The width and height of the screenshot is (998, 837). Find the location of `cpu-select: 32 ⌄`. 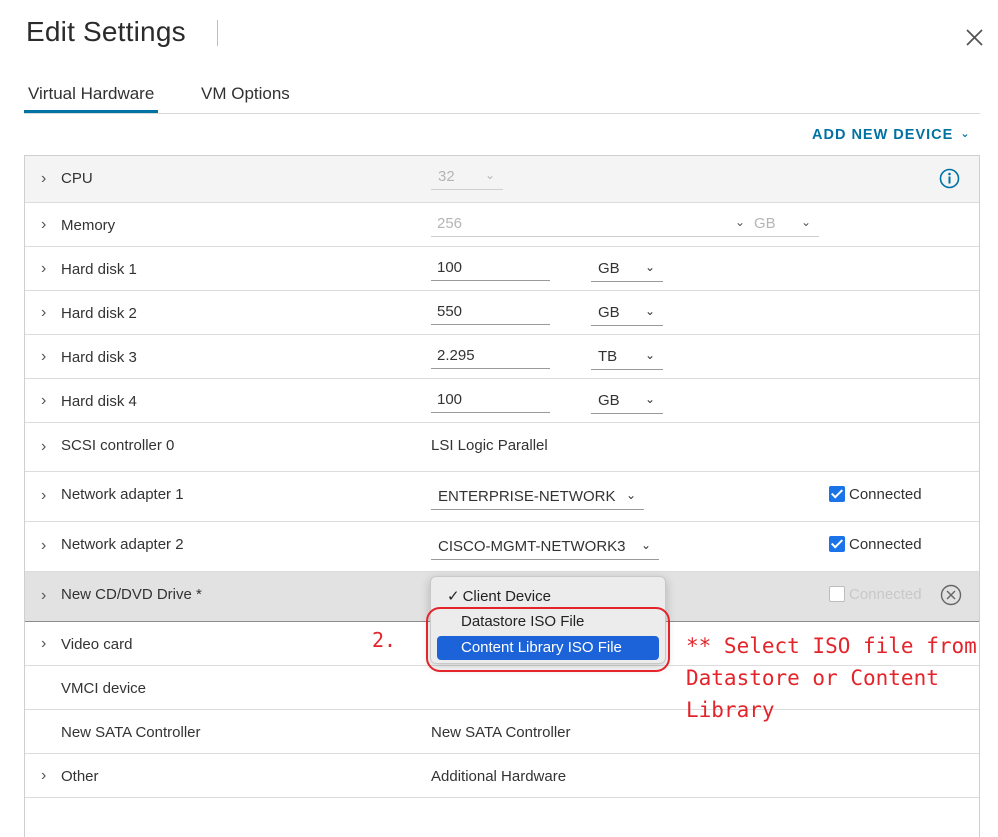

cpu-select: 32 ⌄ is located at coordinates (467, 178).